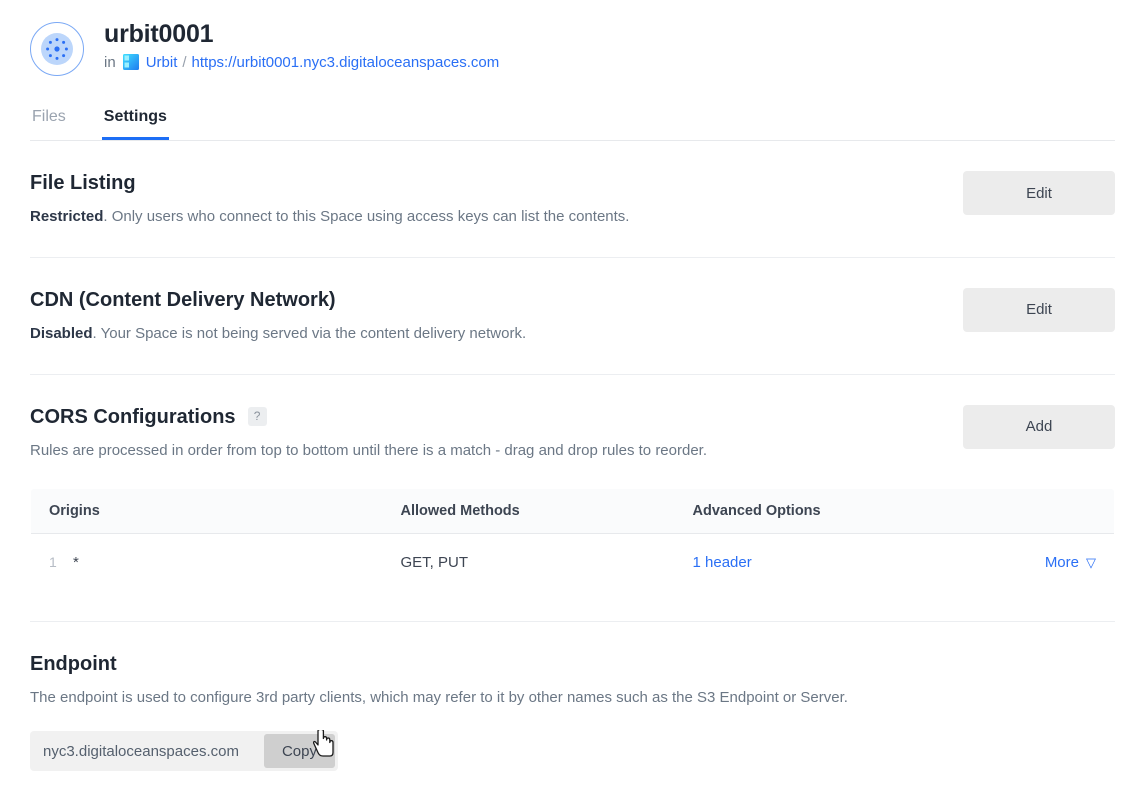 Image resolution: width=1145 pixels, height=800 pixels. What do you see at coordinates (851, 512) in the screenshot?
I see `column-header-advanced: Advanced Options` at bounding box center [851, 512].